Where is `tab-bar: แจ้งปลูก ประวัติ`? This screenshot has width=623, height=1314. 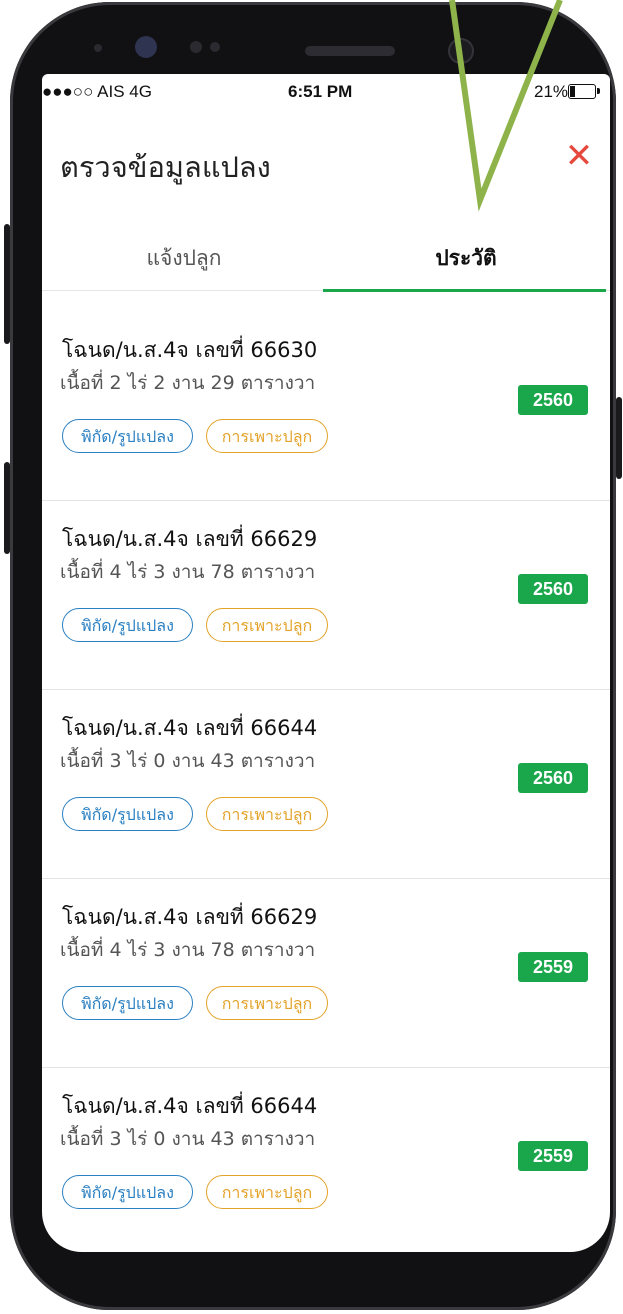 tab-bar: แจ้งปลูก ประวัติ is located at coordinates (326, 259).